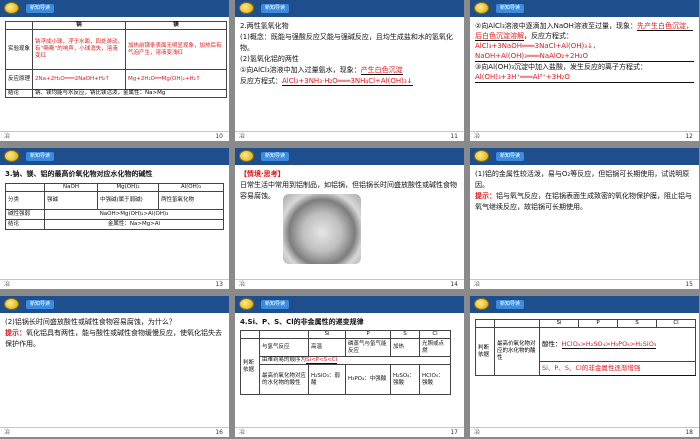 Image resolution: width=700 pixels, height=439 pixels. What do you see at coordinates (582, 179) in the screenshot?
I see `question-text: (1)铝的金属性较活泼，易与O₂等反应，但铝锅可长期使用，试说明原因。` at bounding box center [582, 179].